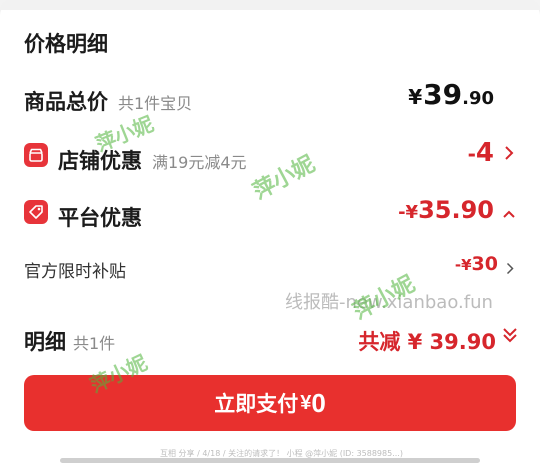 This screenshot has height=466, width=540. What do you see at coordinates (199, 162) in the screenshot?
I see `store-discount-sub: 满19元减4元` at bounding box center [199, 162].